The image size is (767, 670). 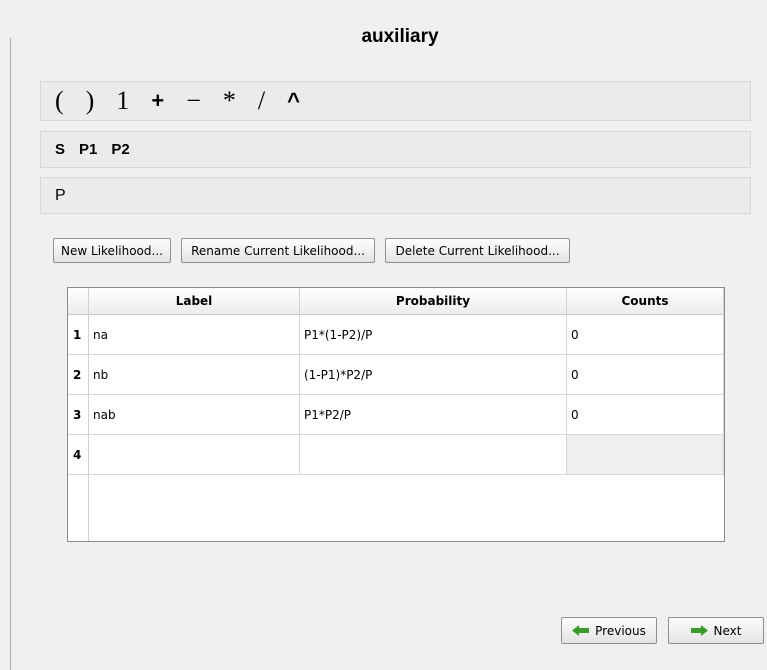 I want to click on cell-probability, so click(x=433, y=455).